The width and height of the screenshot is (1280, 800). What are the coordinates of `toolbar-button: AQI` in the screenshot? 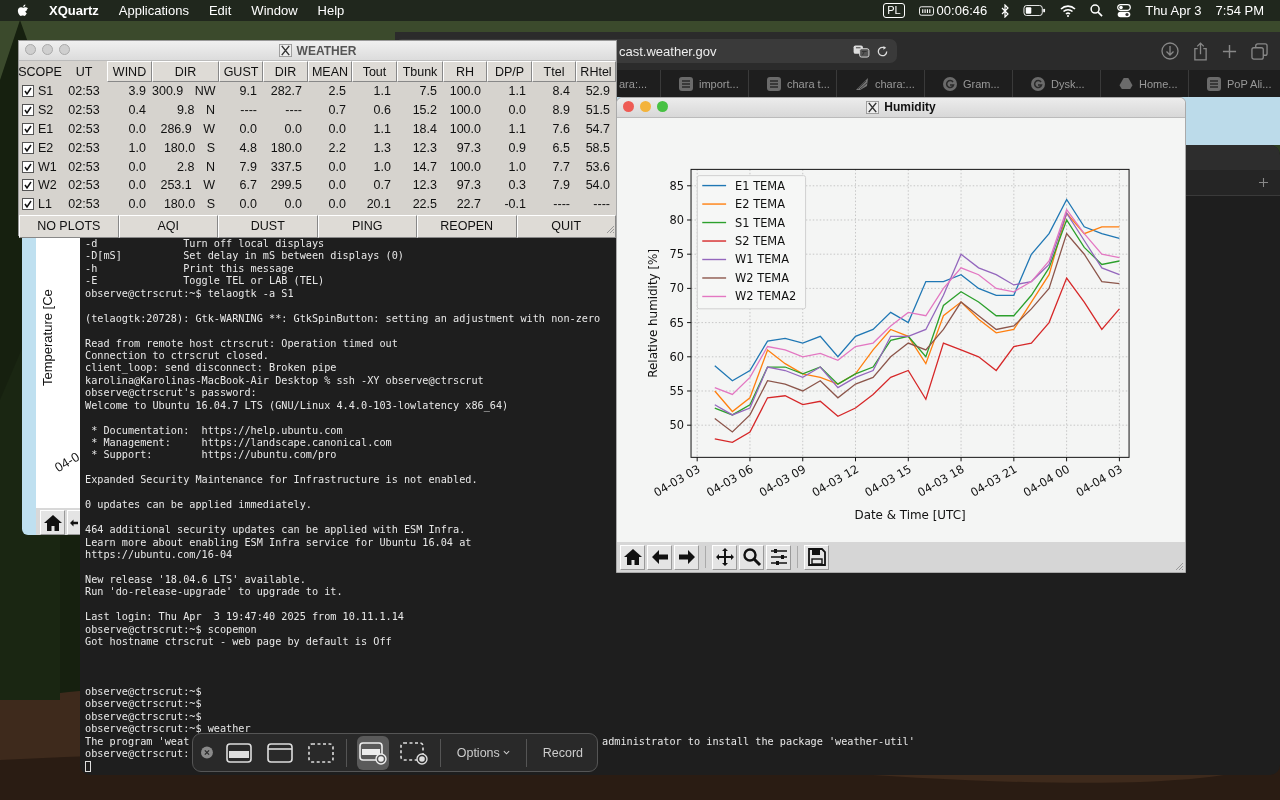 It's located at (168, 226).